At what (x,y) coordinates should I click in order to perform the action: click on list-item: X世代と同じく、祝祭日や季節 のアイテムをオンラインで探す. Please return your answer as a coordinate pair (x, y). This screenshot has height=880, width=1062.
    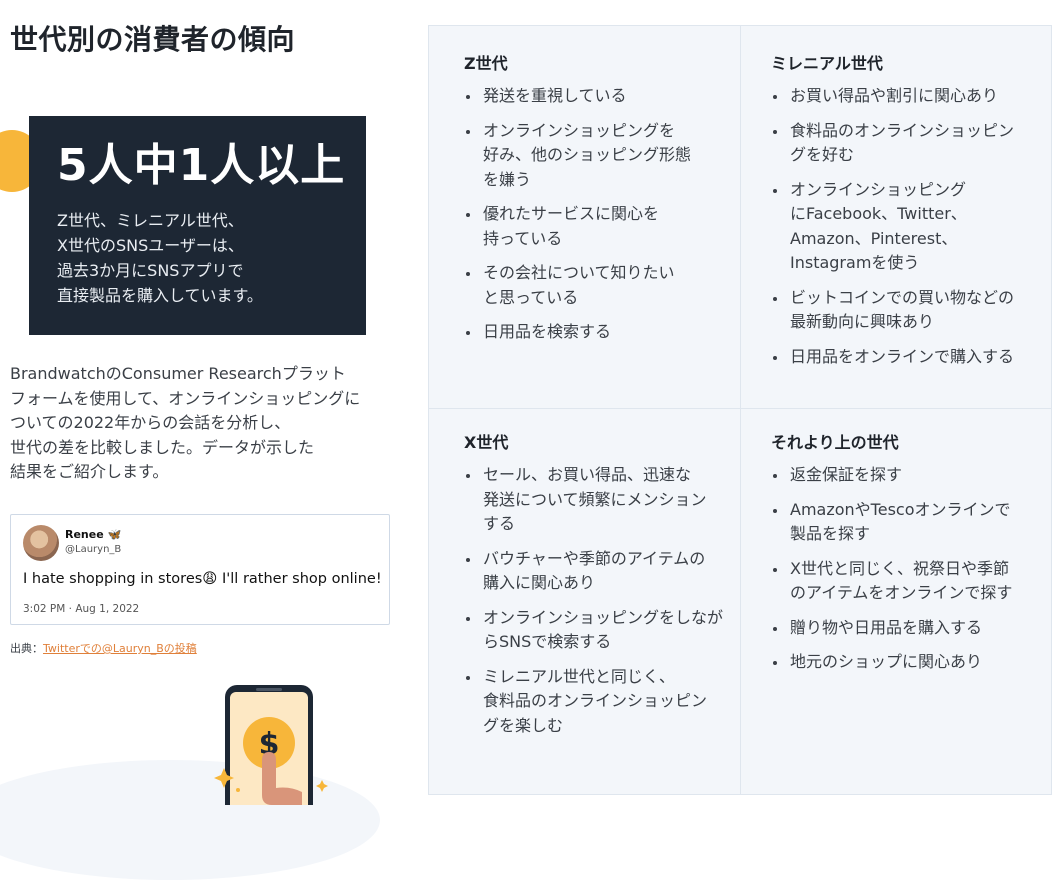
    Looking at the image, I should click on (906, 581).